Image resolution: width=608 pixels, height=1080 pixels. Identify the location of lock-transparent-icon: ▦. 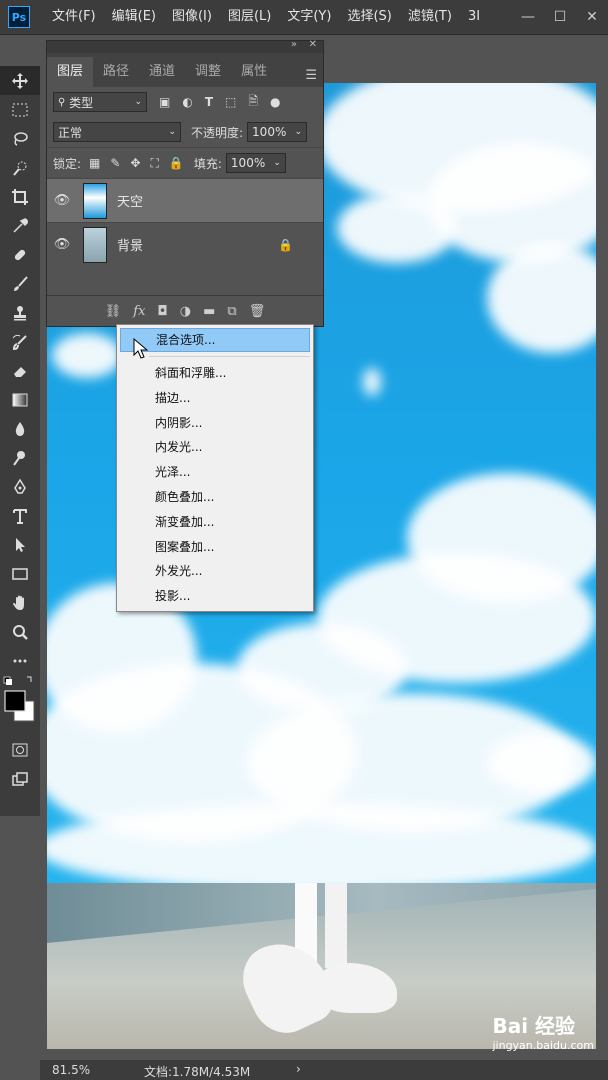
(94, 163).